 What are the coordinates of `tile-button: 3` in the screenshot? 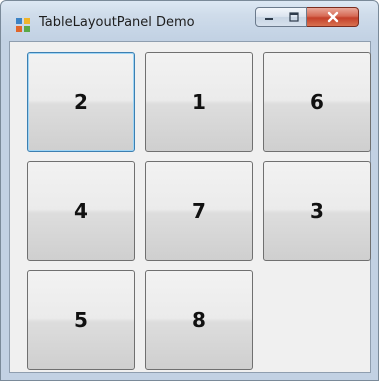 It's located at (317, 211).